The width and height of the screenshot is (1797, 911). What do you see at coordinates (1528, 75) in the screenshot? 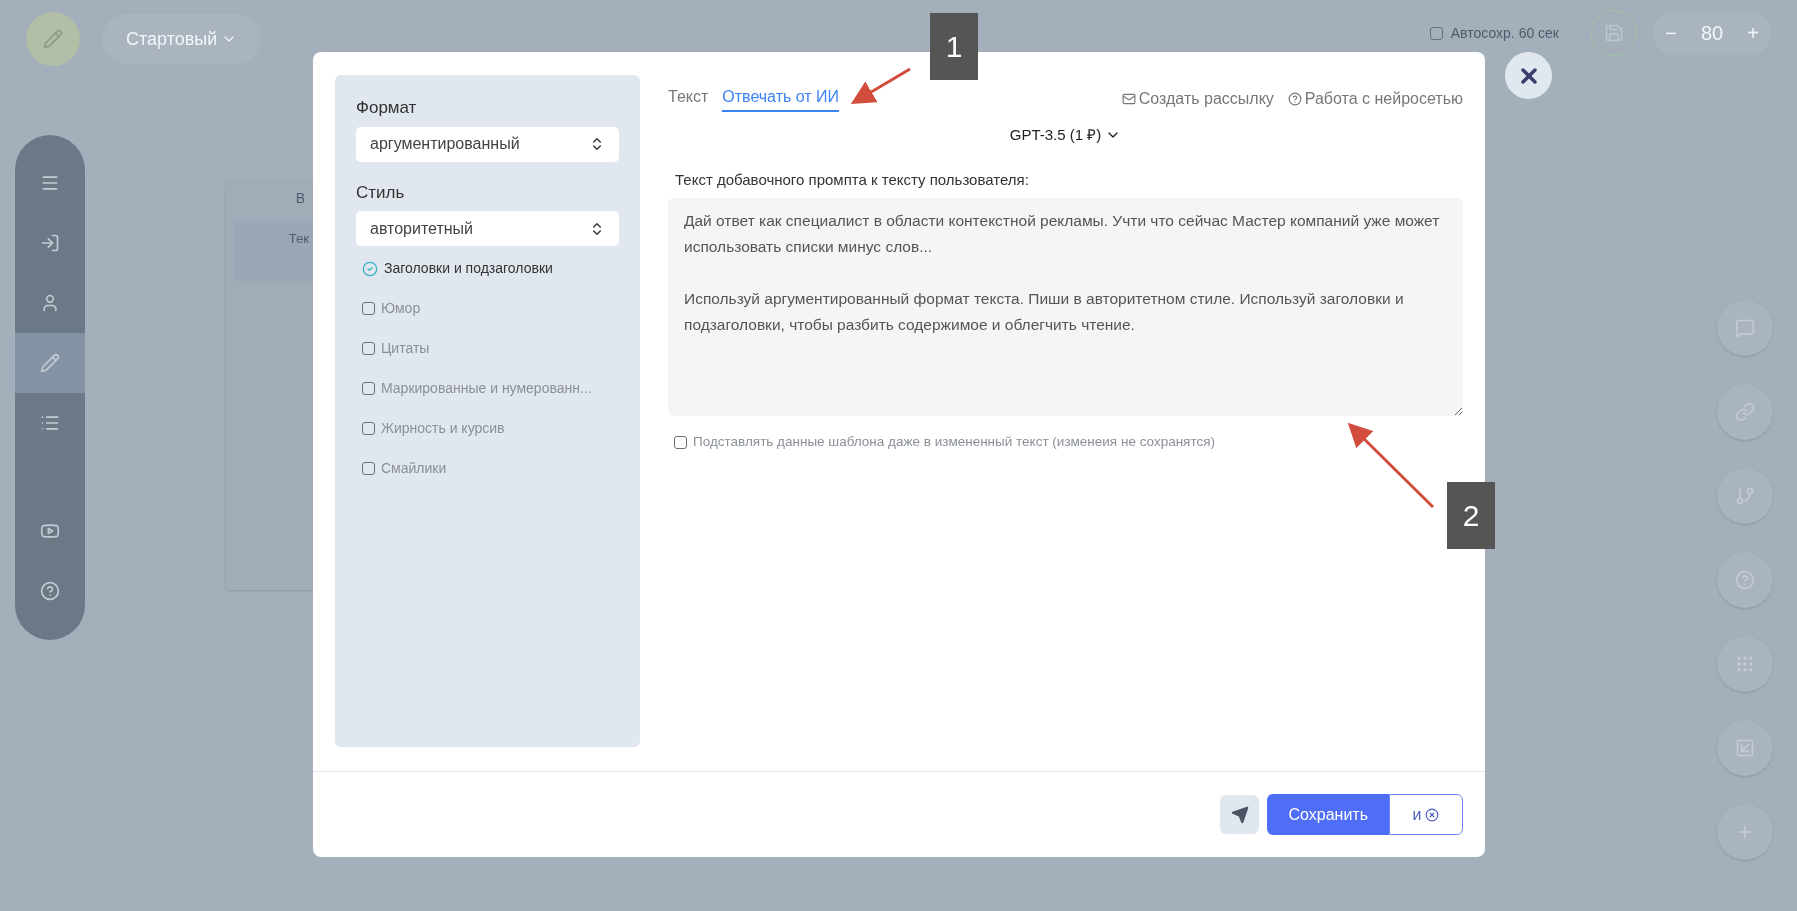
I see `close-button` at bounding box center [1528, 75].